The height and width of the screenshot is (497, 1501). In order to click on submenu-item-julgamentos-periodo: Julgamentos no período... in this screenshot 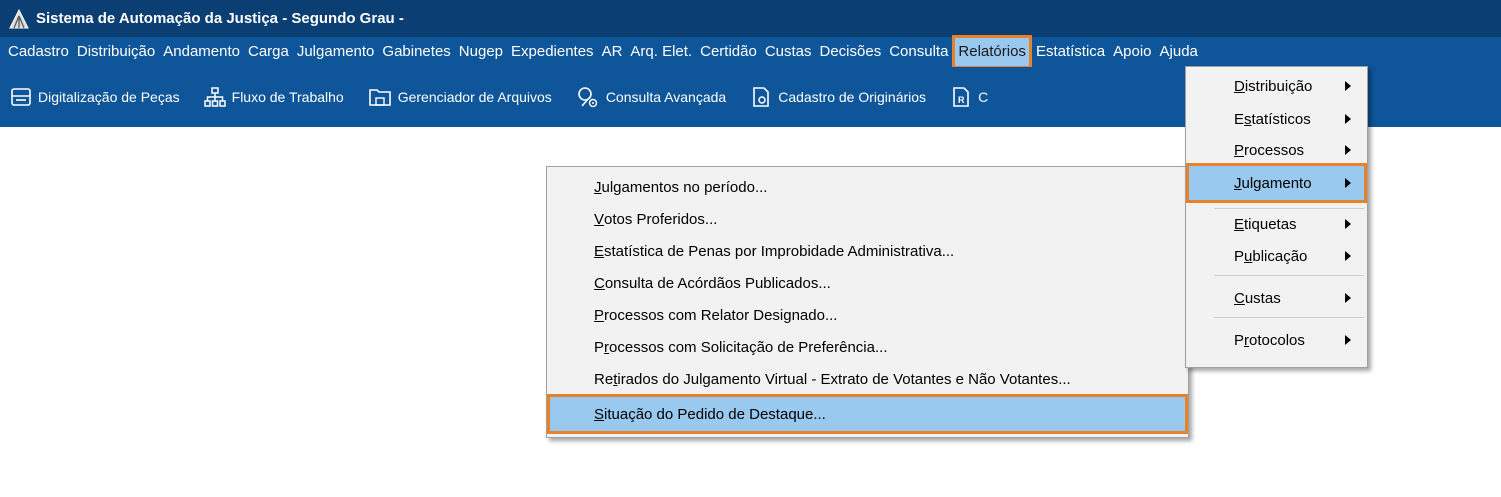, I will do `click(867, 187)`.